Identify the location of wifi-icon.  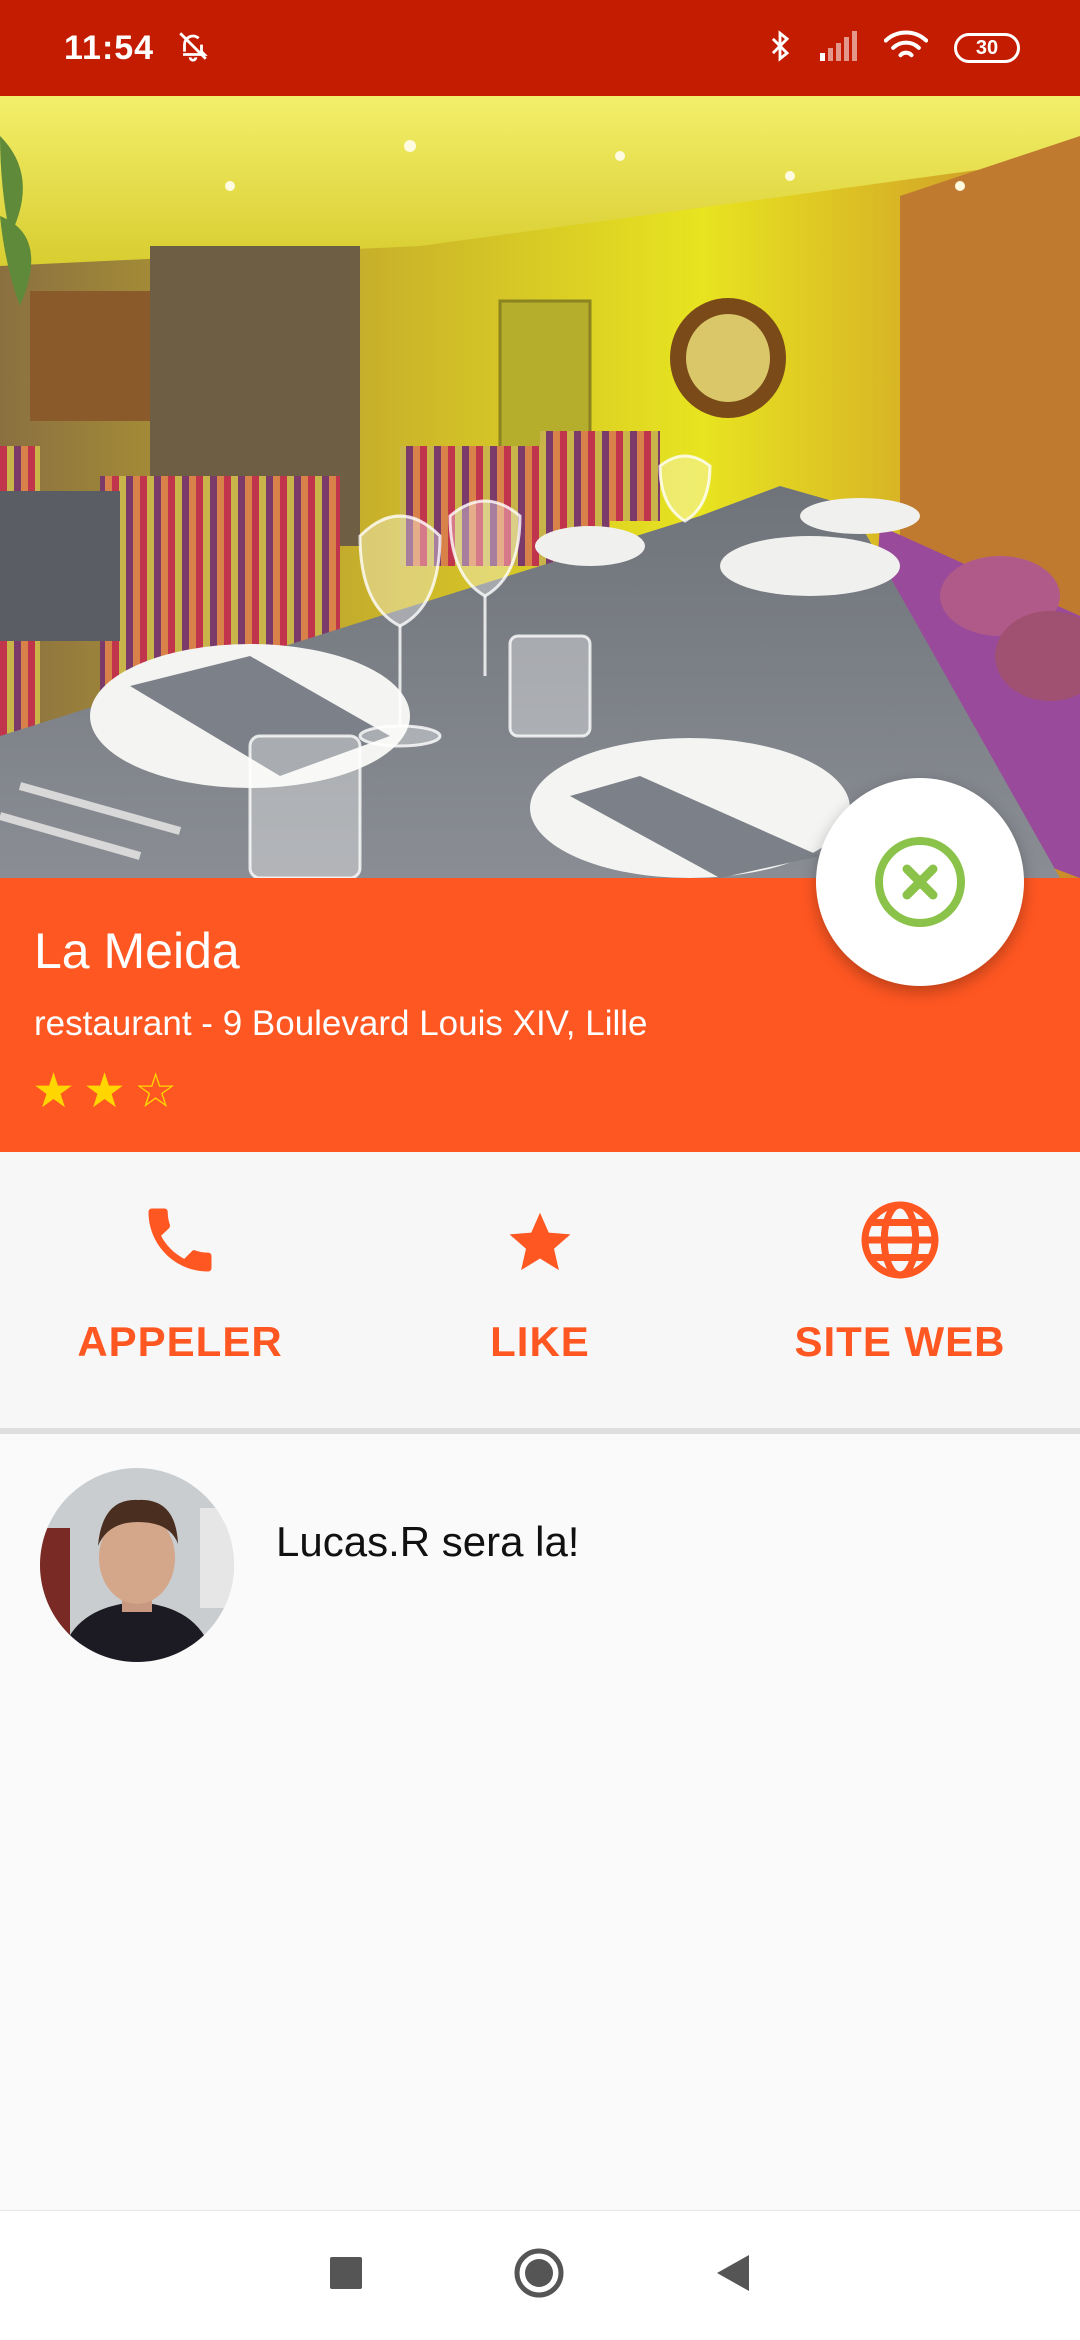
(906, 48).